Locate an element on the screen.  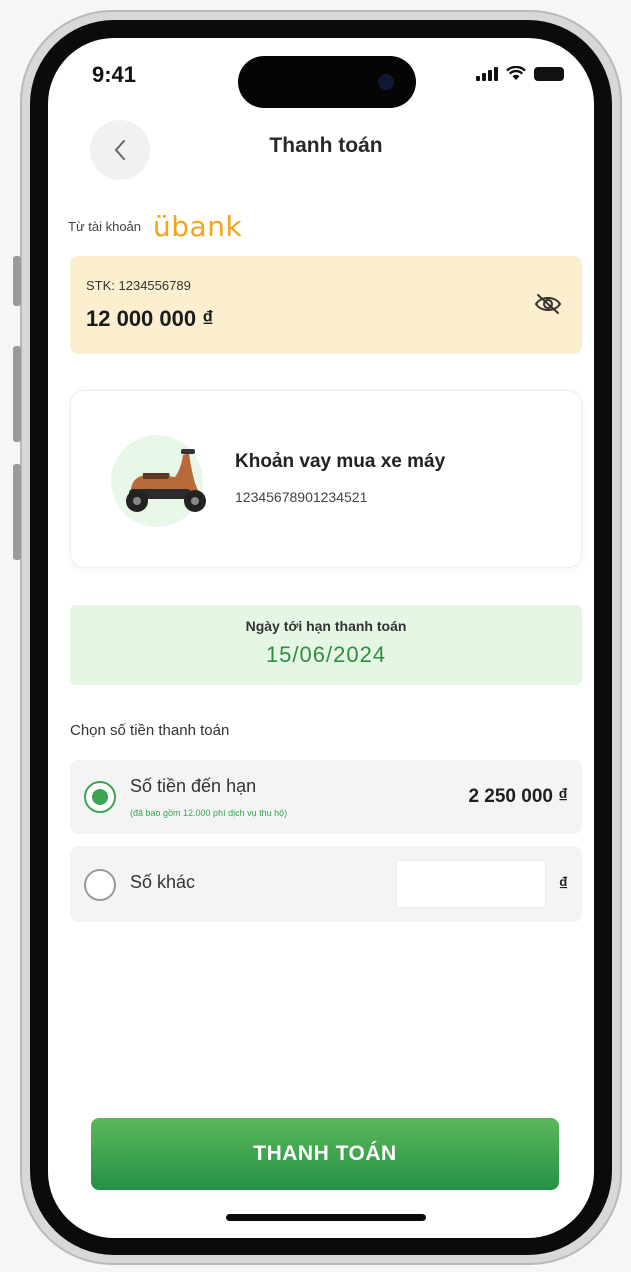
page-title: Thanh toán is located at coordinates (326, 145).